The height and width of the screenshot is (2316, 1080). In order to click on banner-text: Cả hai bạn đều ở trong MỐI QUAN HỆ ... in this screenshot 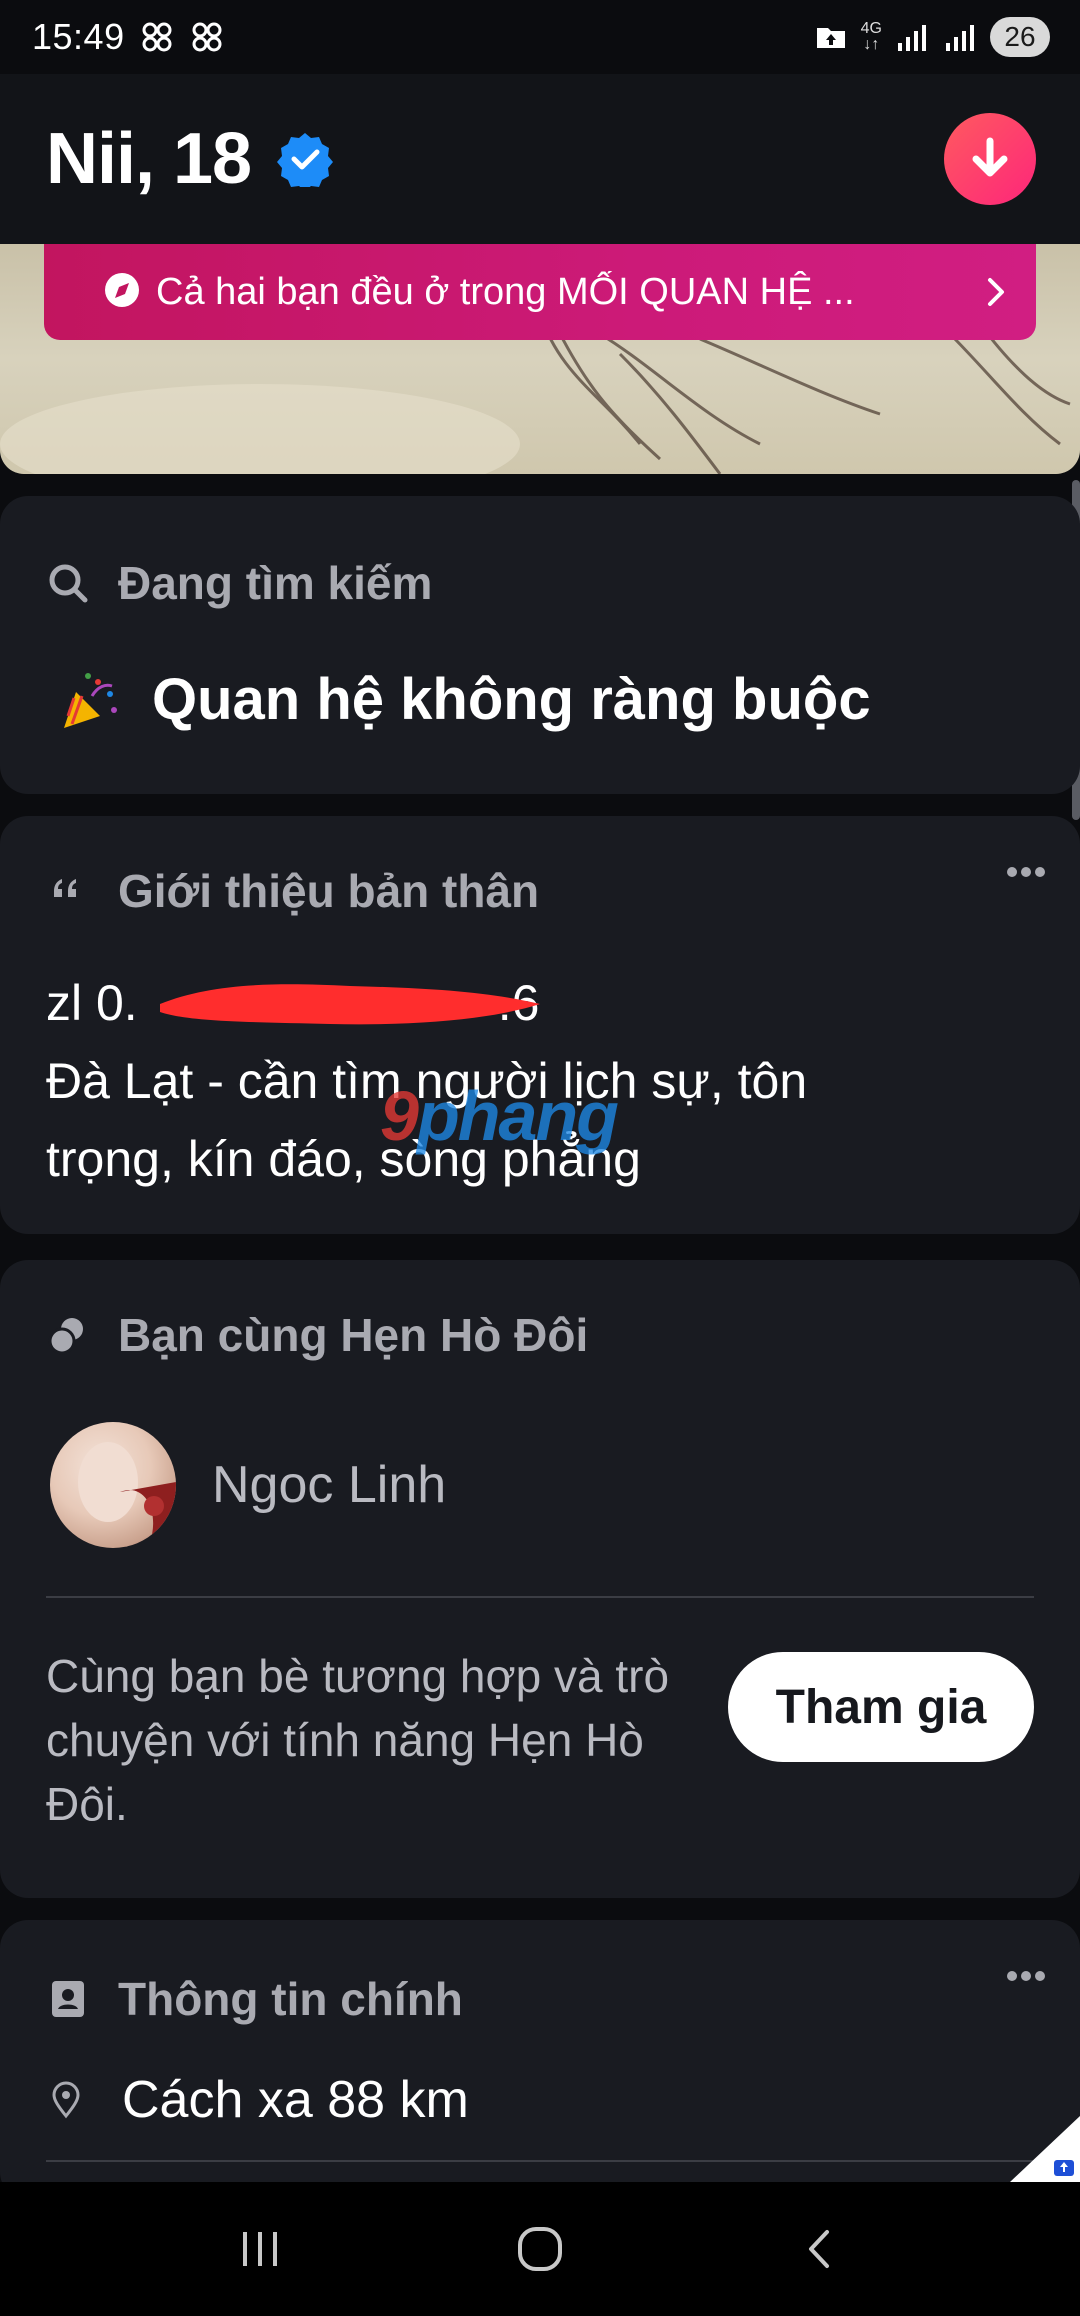, I will do `click(505, 291)`.